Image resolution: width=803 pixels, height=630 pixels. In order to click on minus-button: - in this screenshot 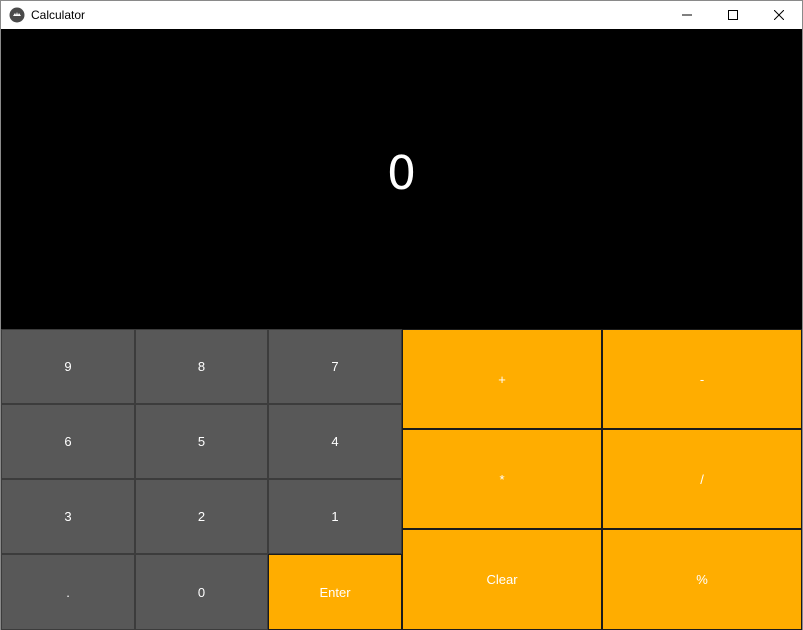, I will do `click(702, 379)`.